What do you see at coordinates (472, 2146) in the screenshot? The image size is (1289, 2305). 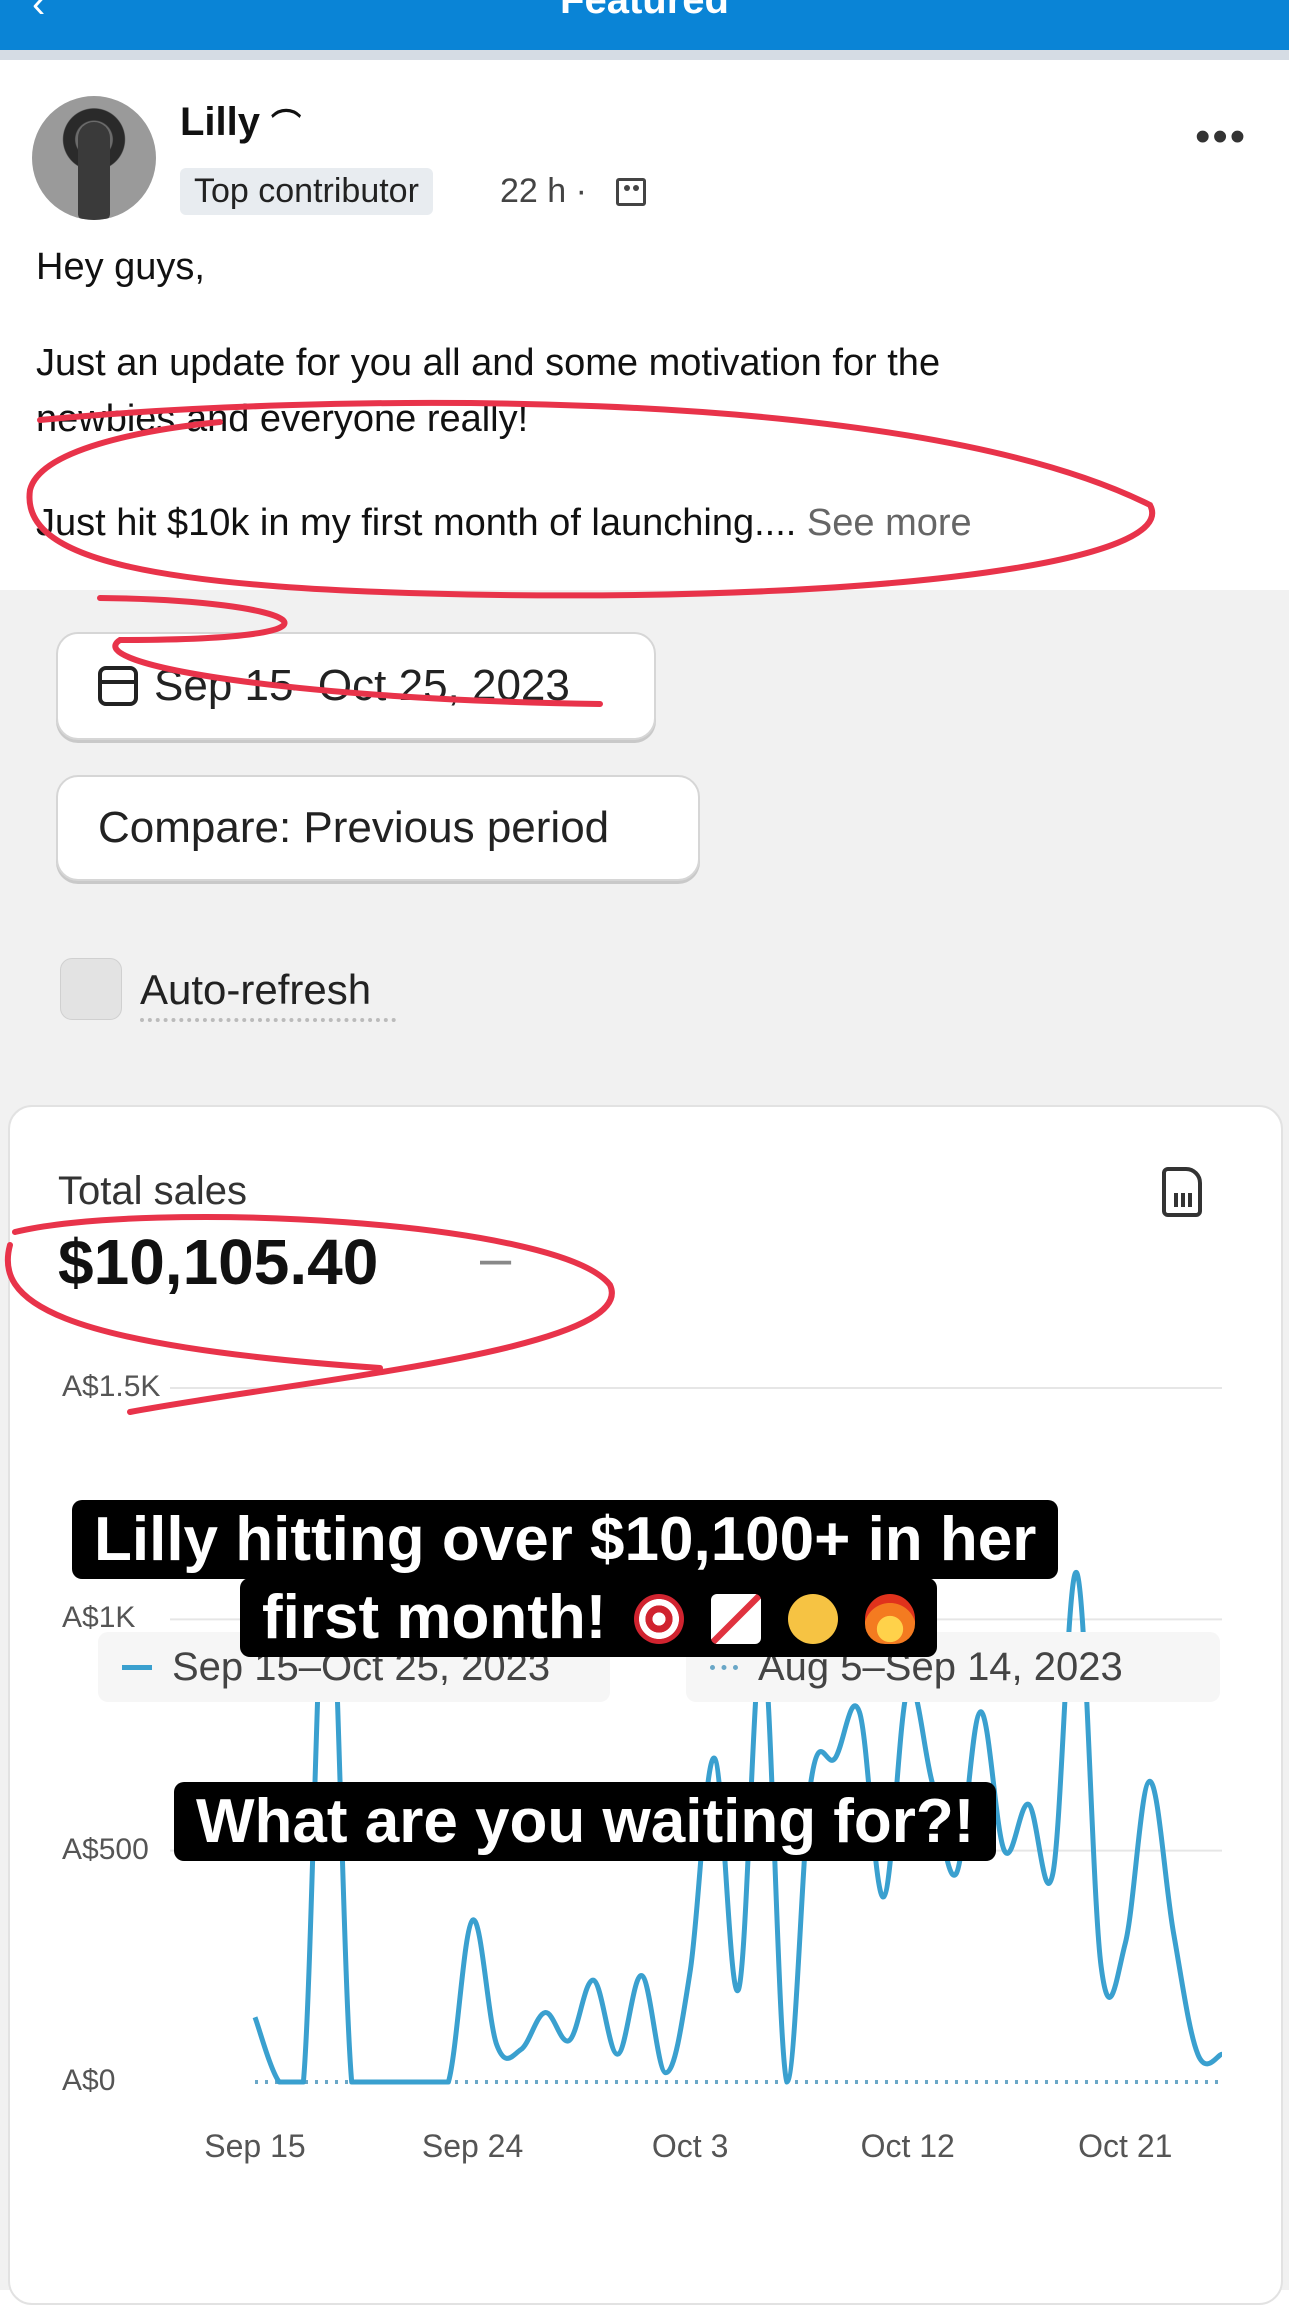 I see `x-tick-label: Sep 24` at bounding box center [472, 2146].